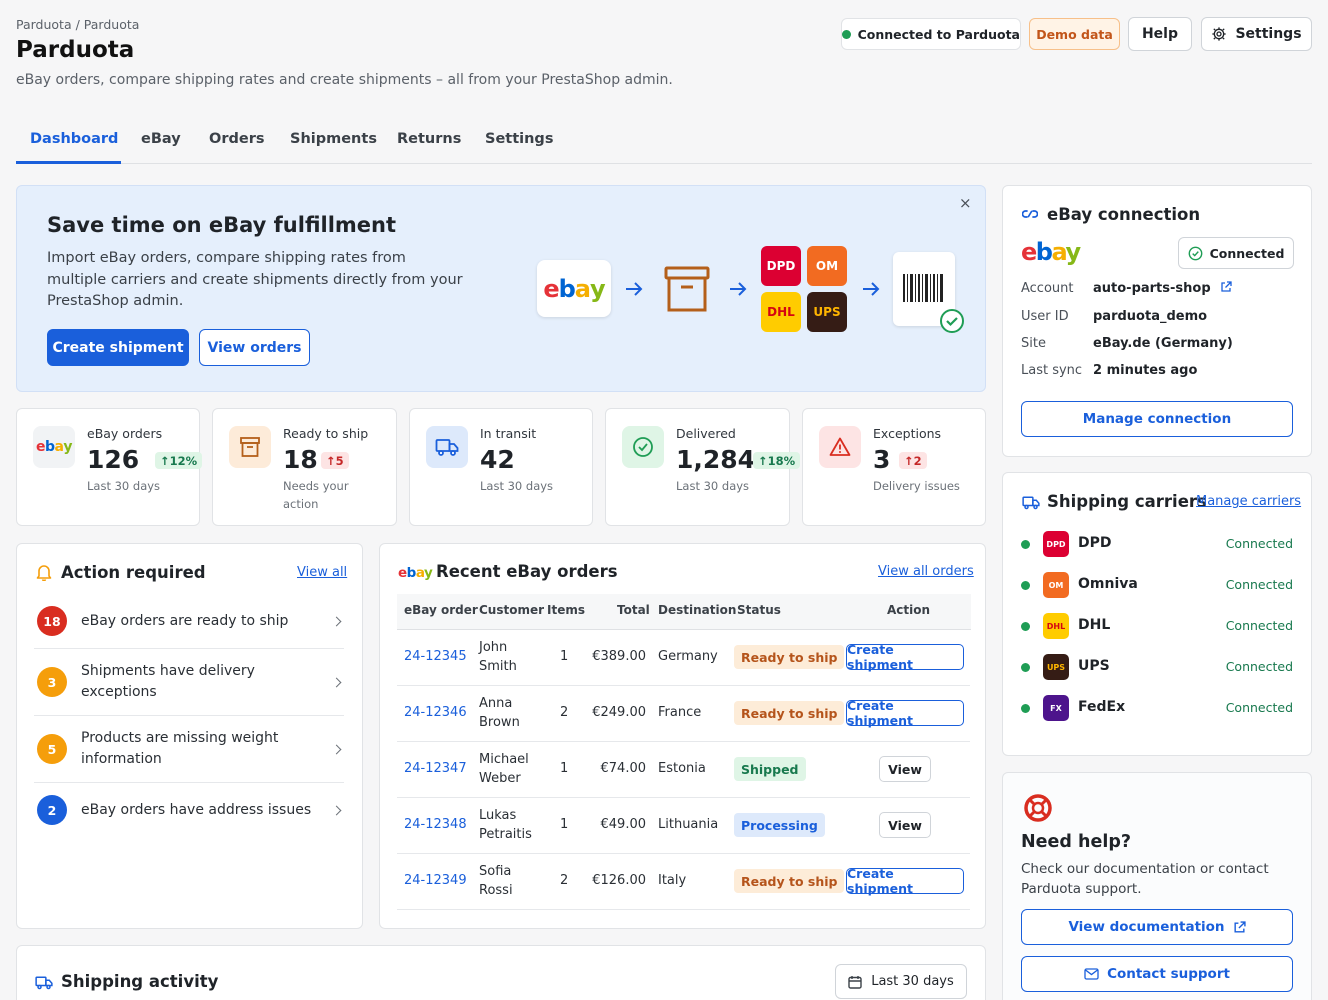 The height and width of the screenshot is (1000, 1328). Describe the element at coordinates (322, 572) in the screenshot. I see `view-all-link: View all` at that location.